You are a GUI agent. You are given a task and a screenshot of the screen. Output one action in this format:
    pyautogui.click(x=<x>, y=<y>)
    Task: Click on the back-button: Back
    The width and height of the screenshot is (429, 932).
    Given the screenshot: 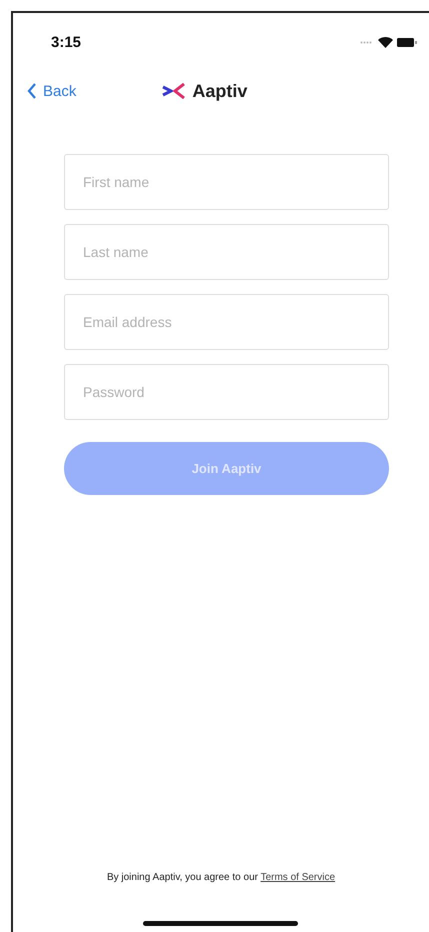 What is the action you would take?
    pyautogui.click(x=51, y=91)
    